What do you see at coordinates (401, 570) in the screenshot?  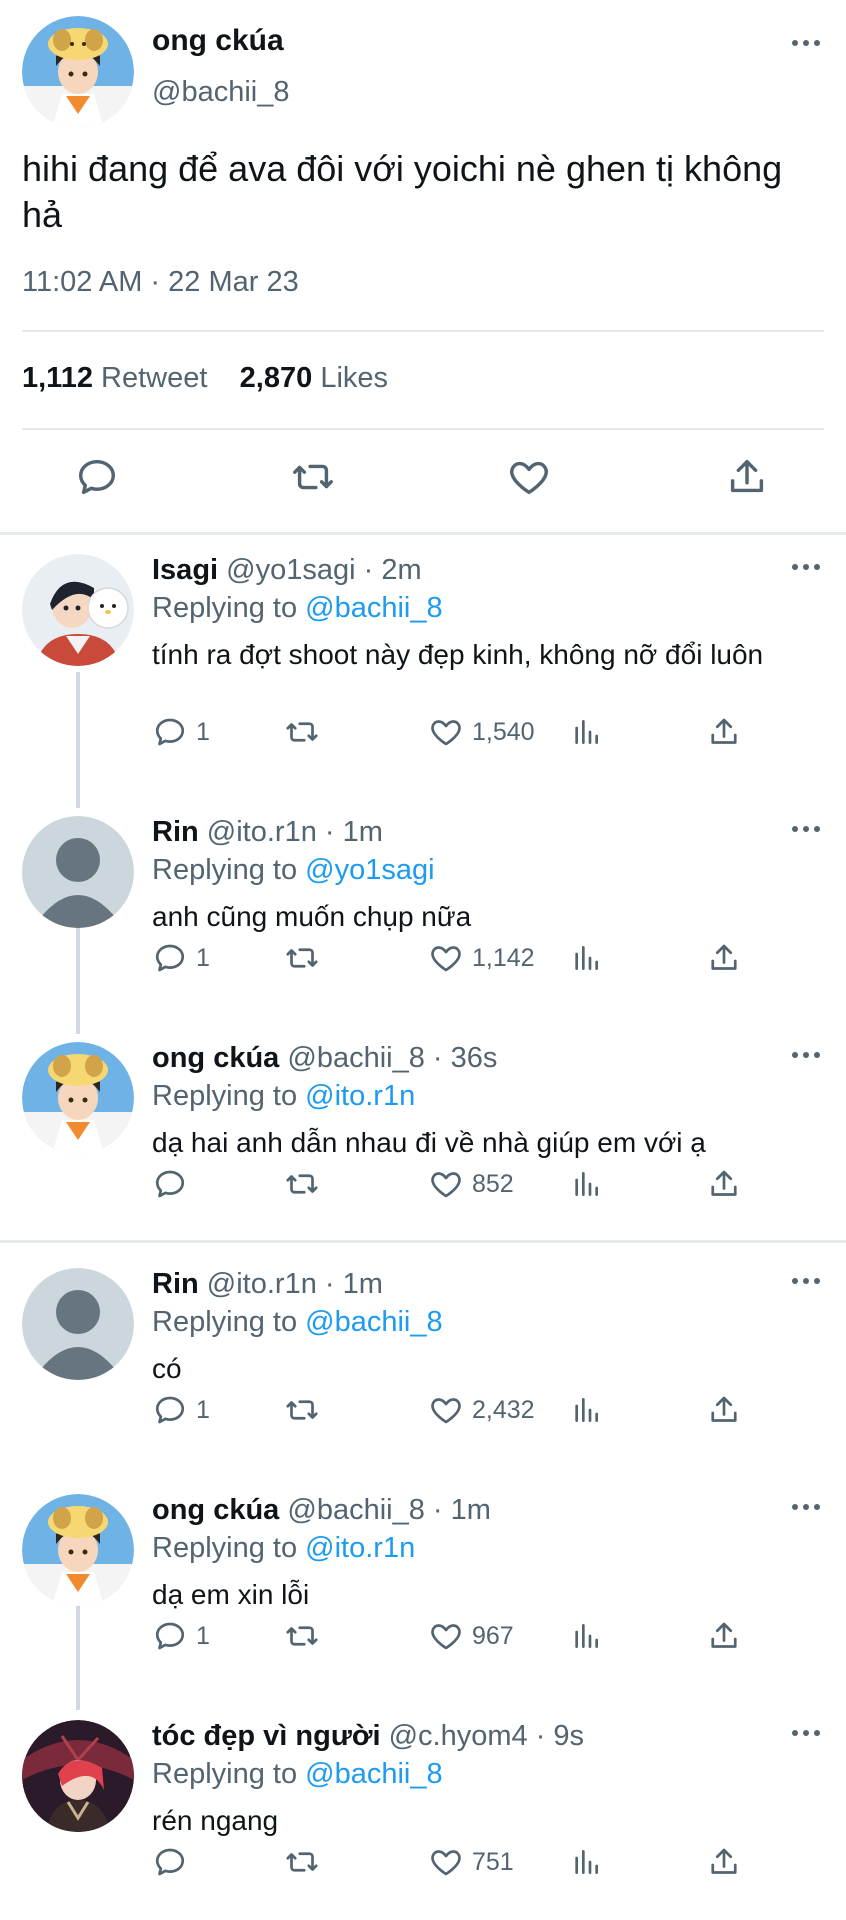 I see `reply-time: 2m` at bounding box center [401, 570].